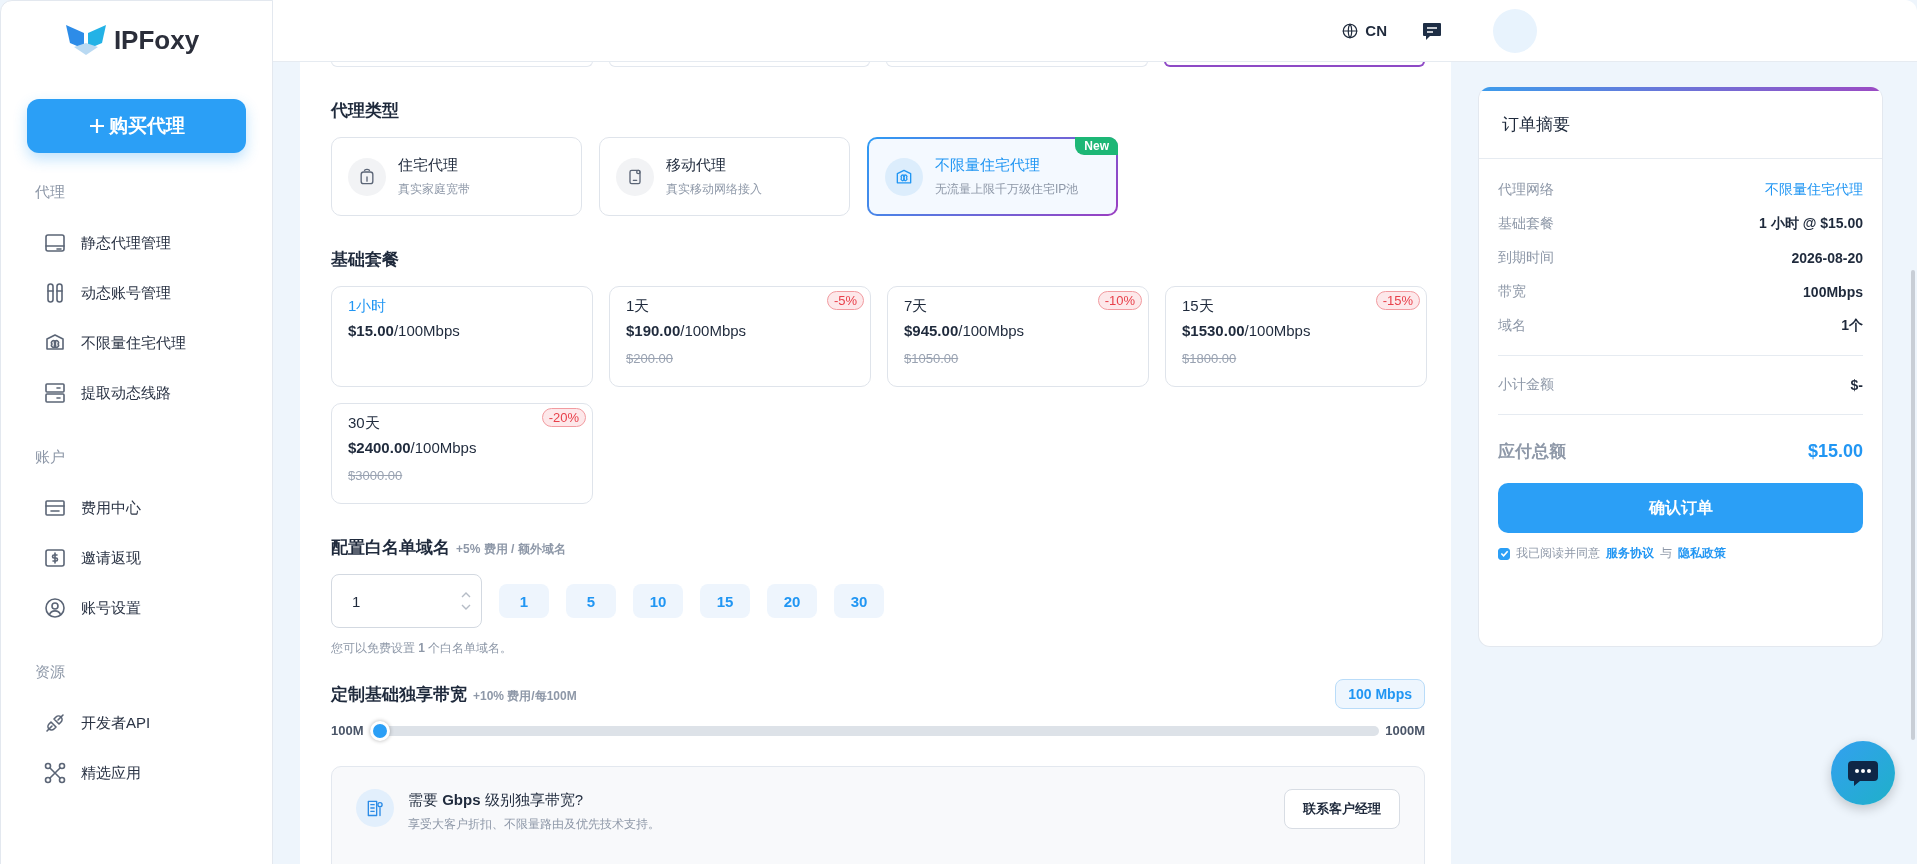 This screenshot has height=864, width=1917. What do you see at coordinates (136, 343) in the screenshot?
I see `sidebar-item: 不限量住宅代理` at bounding box center [136, 343].